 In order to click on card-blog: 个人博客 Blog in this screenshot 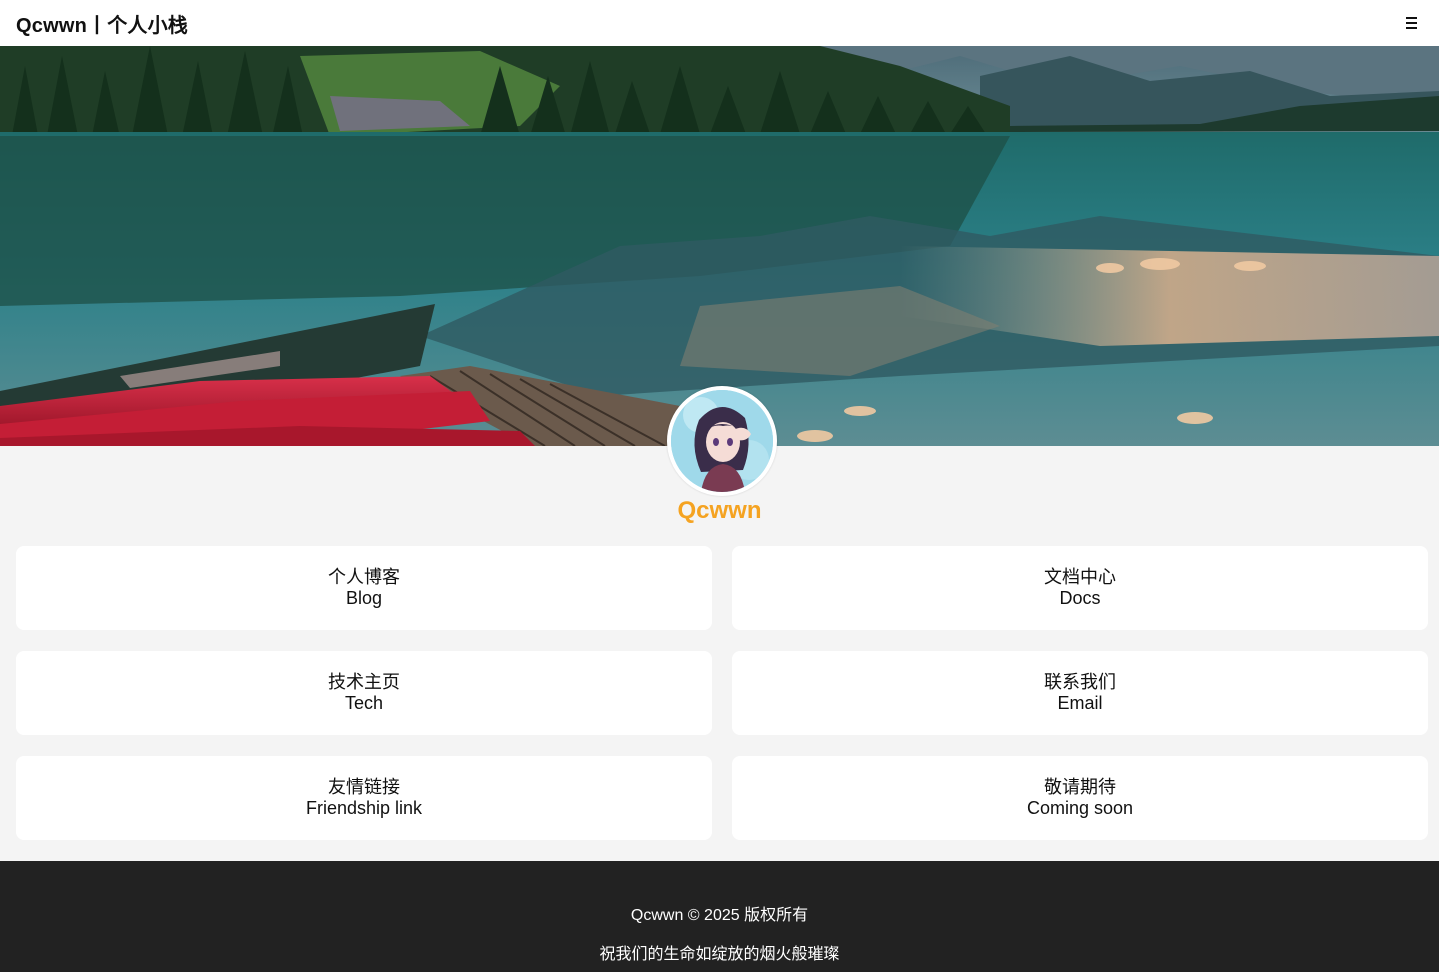, I will do `click(364, 588)`.